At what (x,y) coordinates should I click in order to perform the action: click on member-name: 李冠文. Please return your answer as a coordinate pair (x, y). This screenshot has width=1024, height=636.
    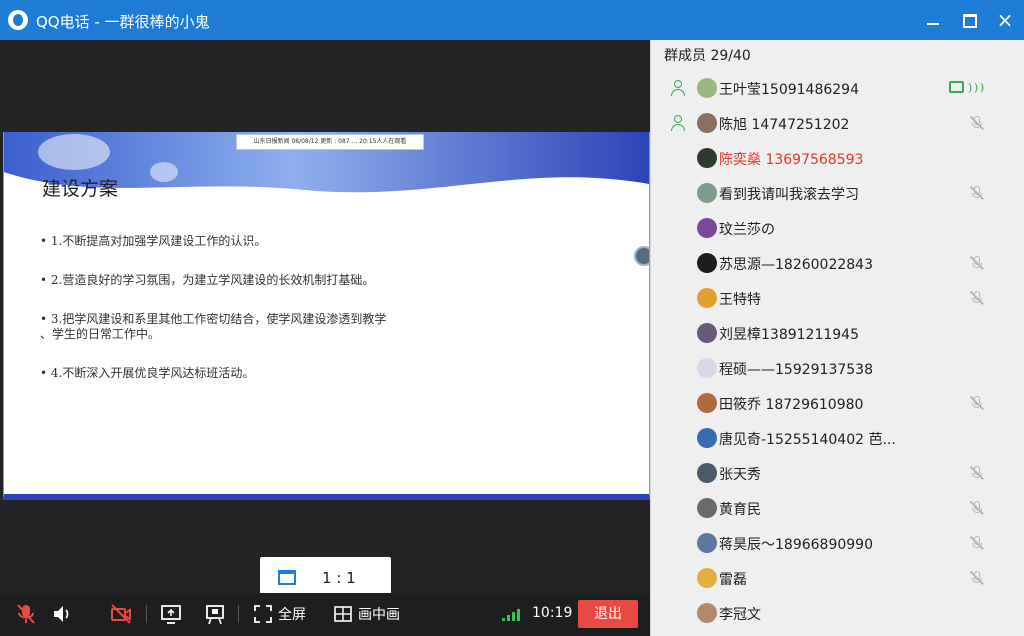
    Looking at the image, I should click on (740, 615).